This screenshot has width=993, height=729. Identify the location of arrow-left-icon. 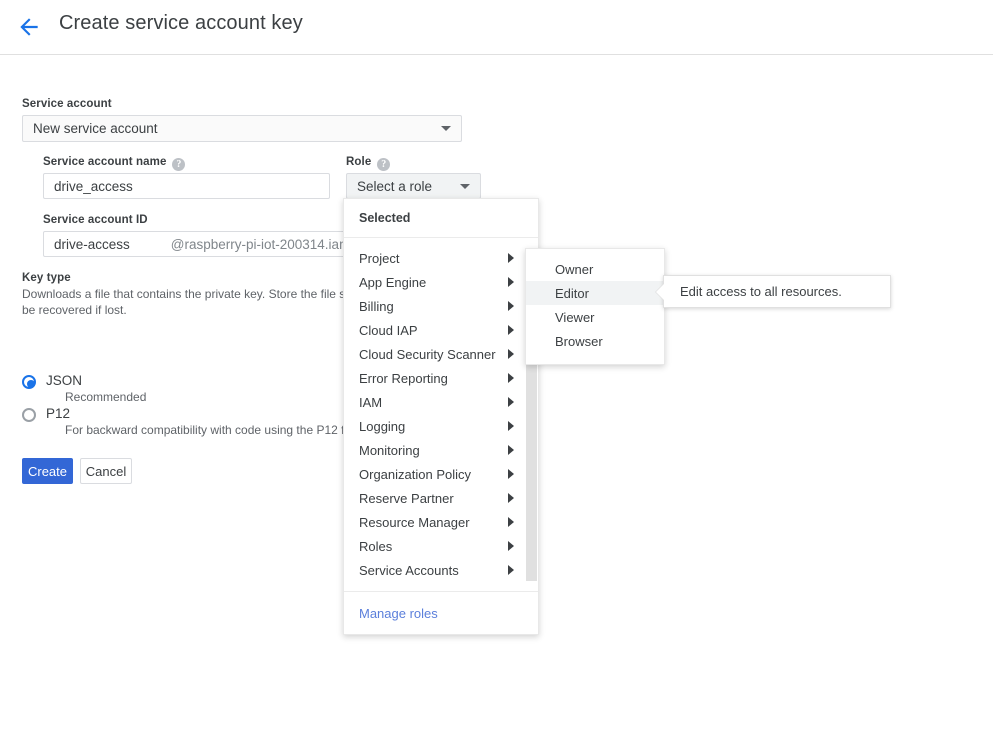
(29, 27).